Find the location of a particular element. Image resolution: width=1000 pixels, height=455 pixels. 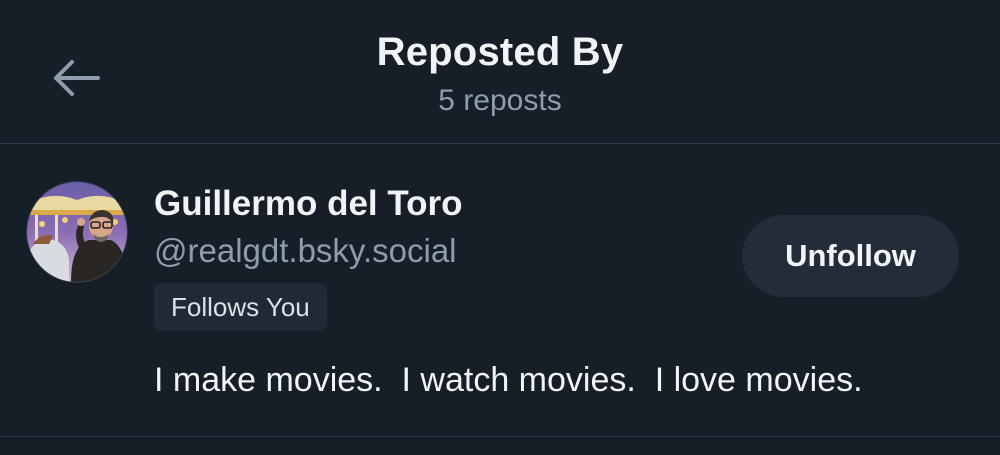

avatar is located at coordinates (77, 232).